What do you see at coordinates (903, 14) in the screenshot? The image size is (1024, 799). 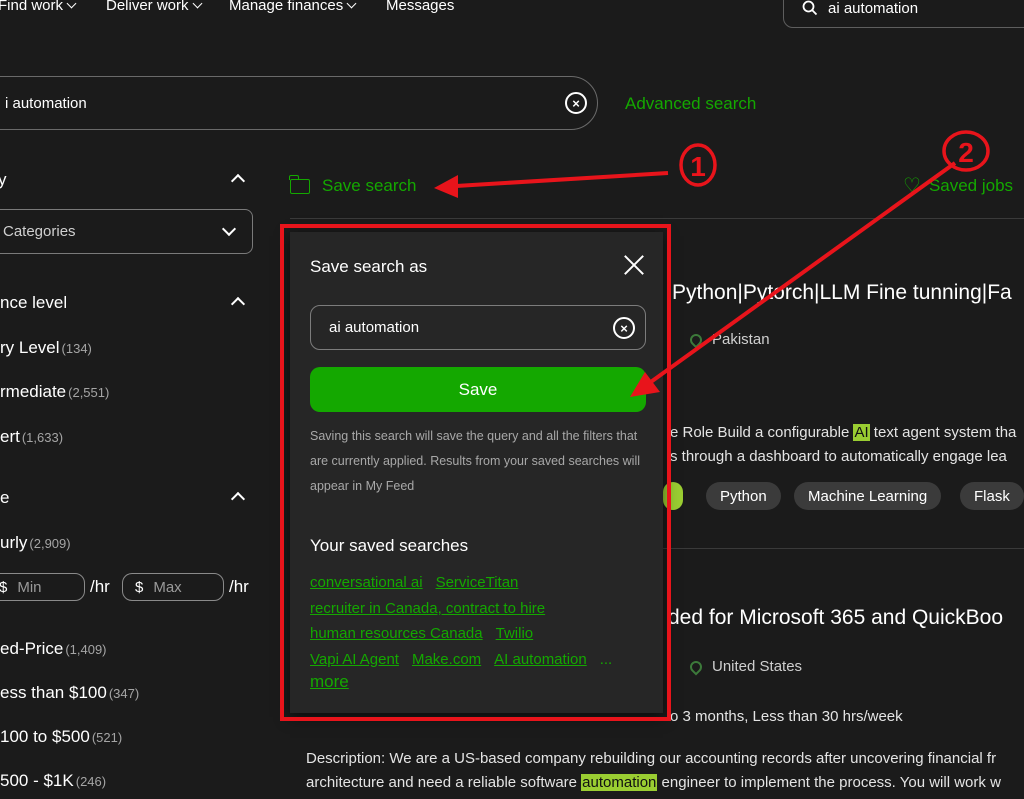 I see `top-search-input: ai automation` at bounding box center [903, 14].